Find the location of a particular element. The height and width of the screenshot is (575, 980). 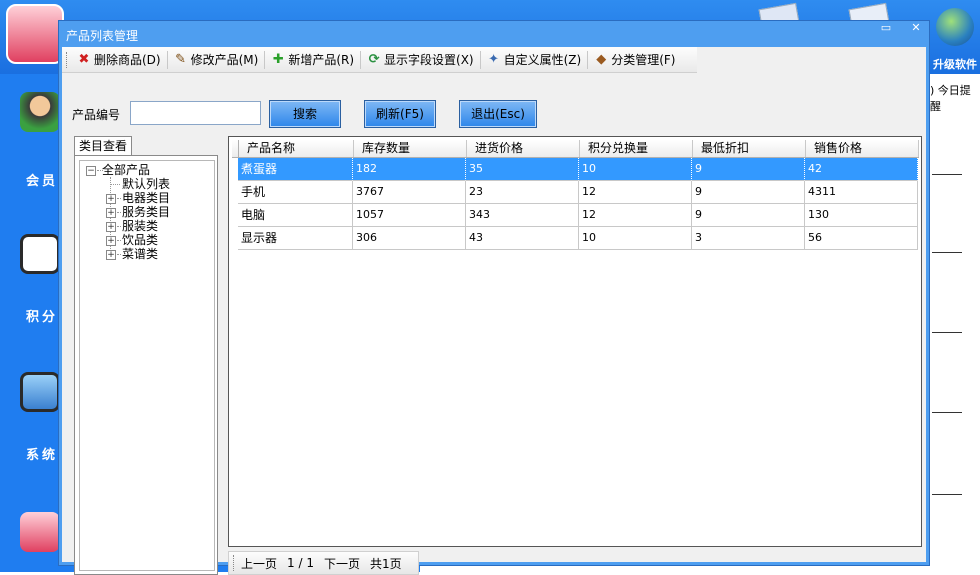

tree-node-item: 服务类目 is located at coordinates (146, 212).